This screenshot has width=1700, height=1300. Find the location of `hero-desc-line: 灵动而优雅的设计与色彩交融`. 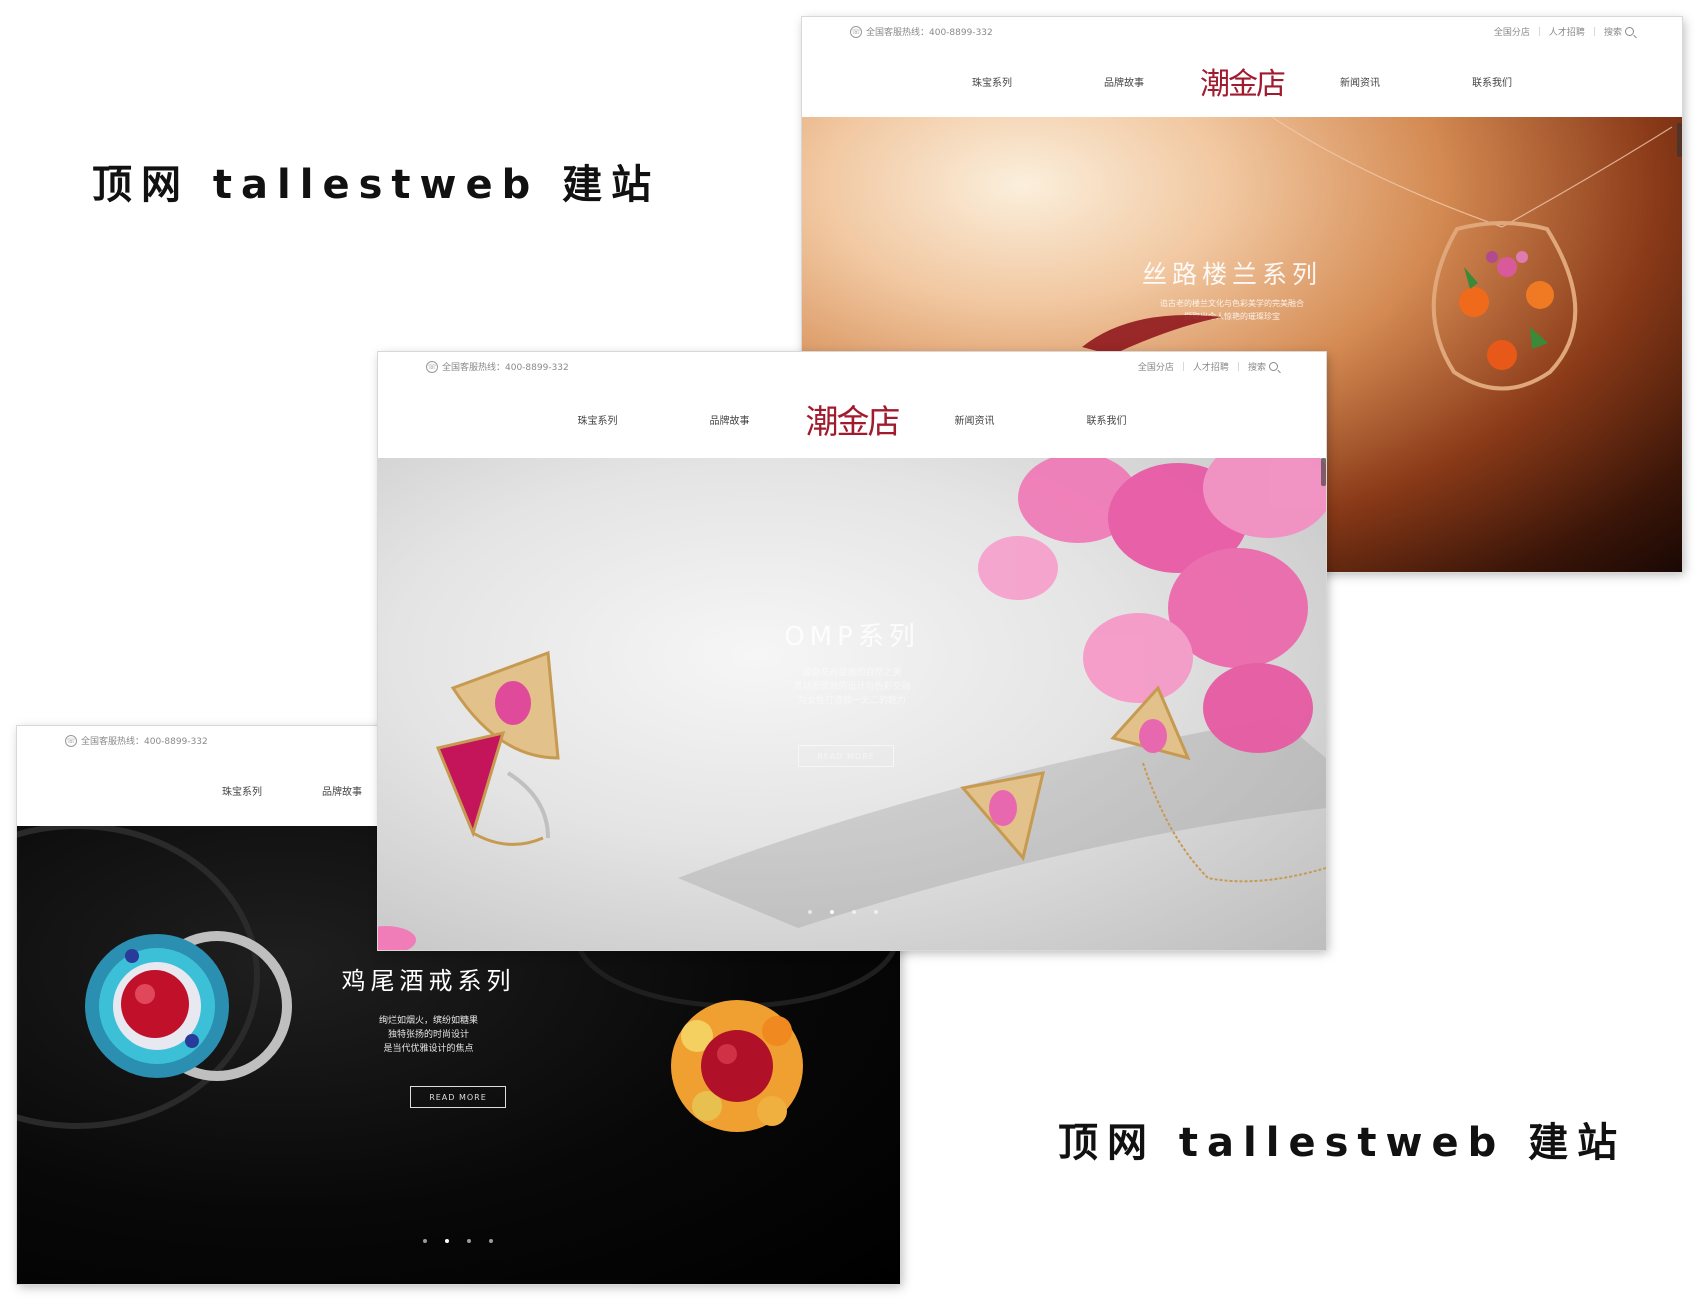

hero-desc-line: 灵动而优雅的设计与色彩交融 is located at coordinates (852, 687).